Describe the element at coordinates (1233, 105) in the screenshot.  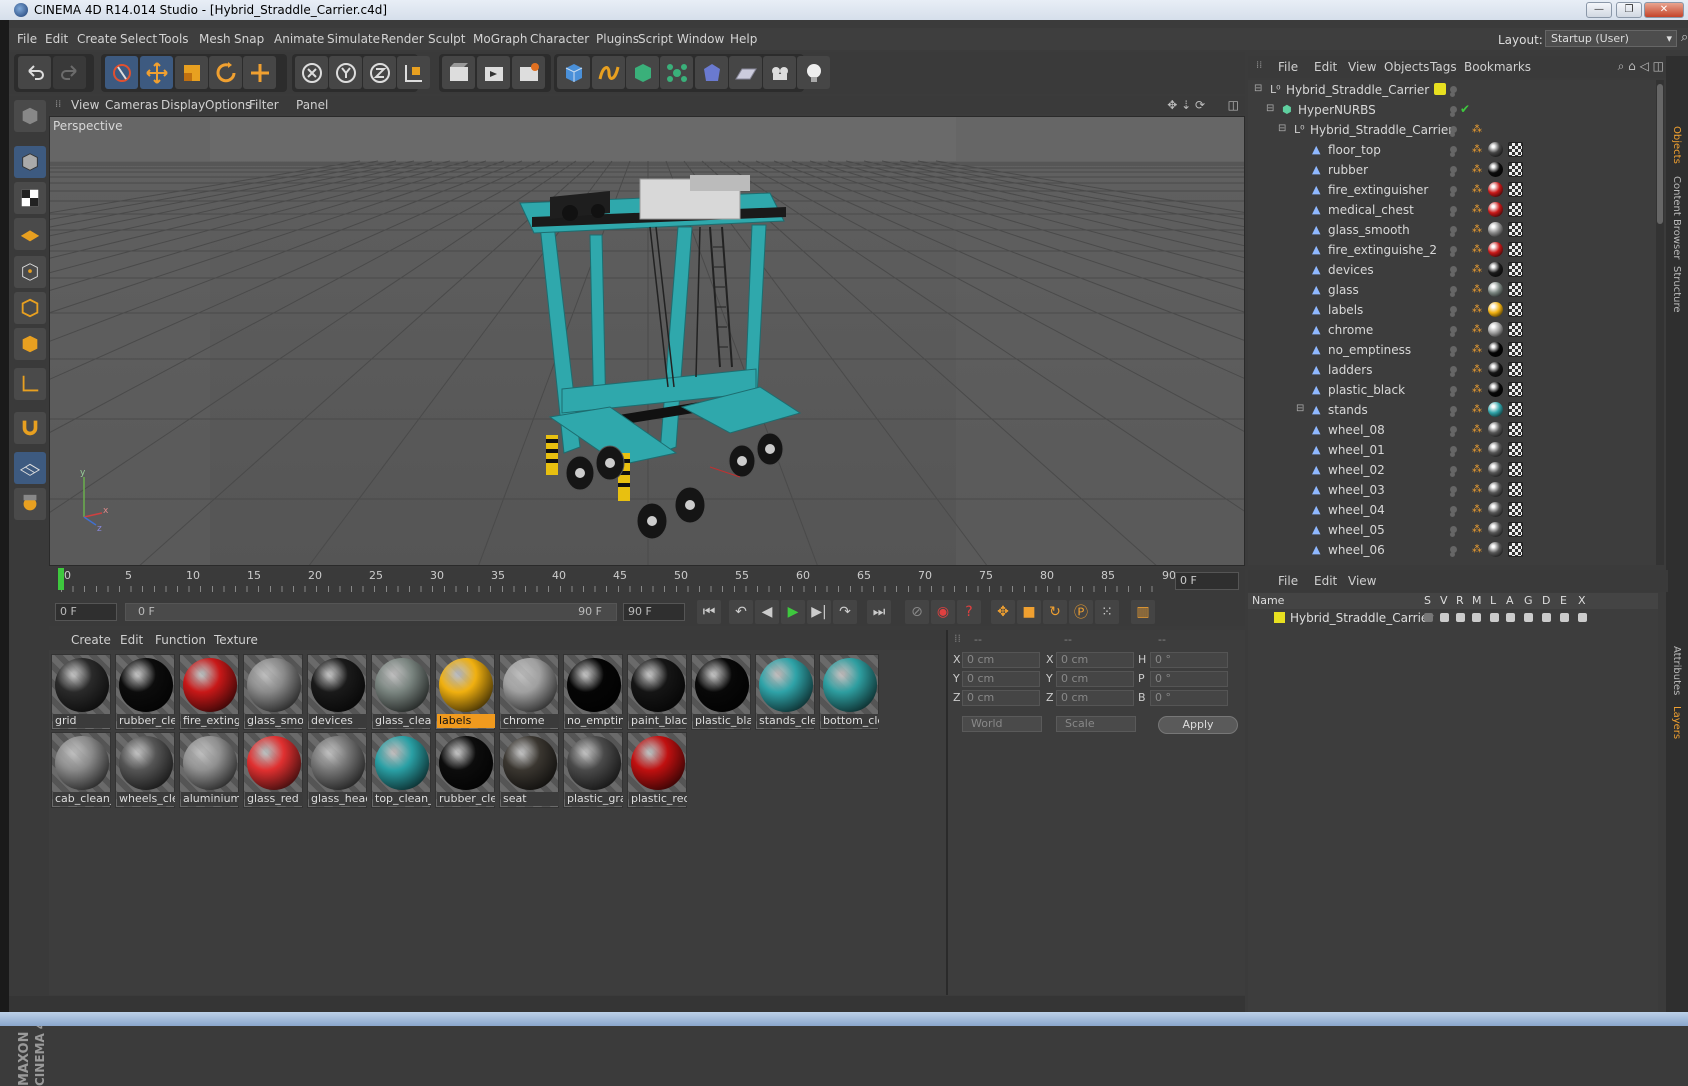
I see `viewport-layout-icon: ◫` at that location.